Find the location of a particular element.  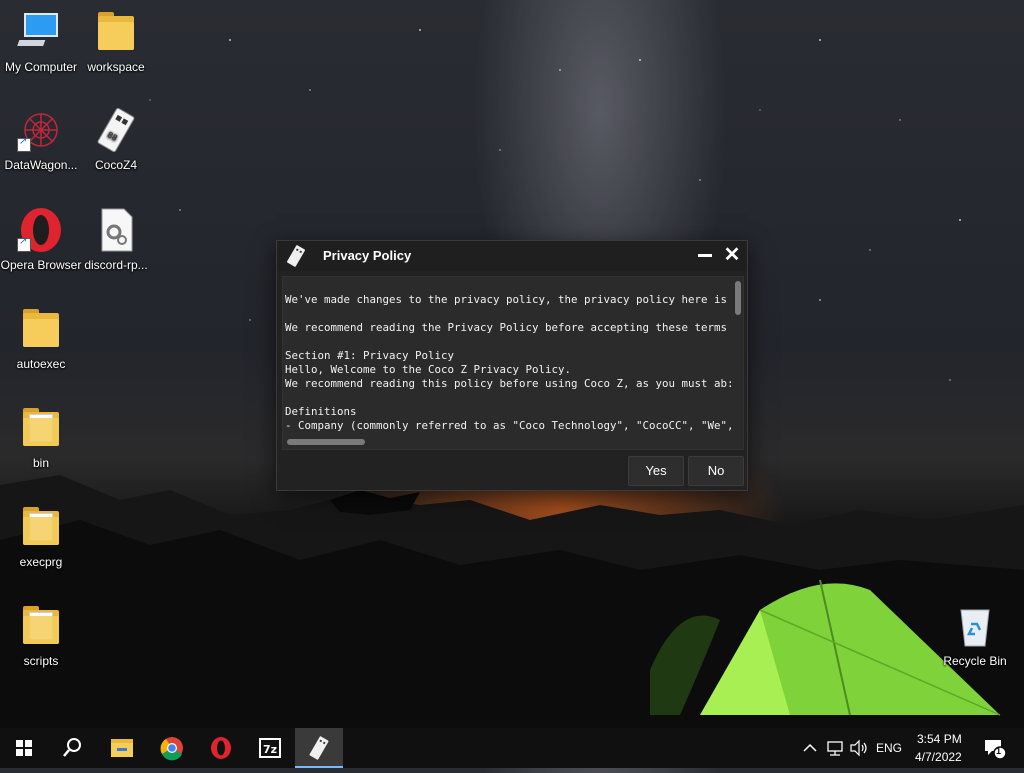

file-explorer-icon is located at coordinates (122, 748).